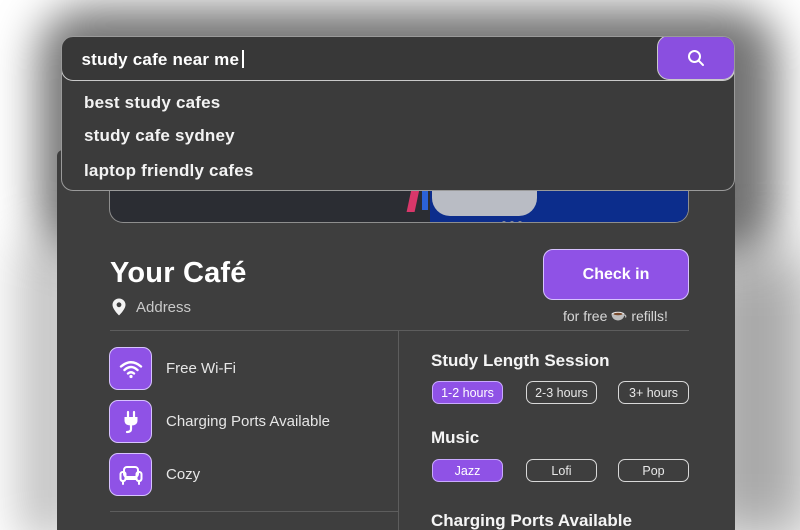 The width and height of the screenshot is (800, 530). What do you see at coordinates (520, 360) in the screenshot?
I see `study-length-title: Study Length Session` at bounding box center [520, 360].